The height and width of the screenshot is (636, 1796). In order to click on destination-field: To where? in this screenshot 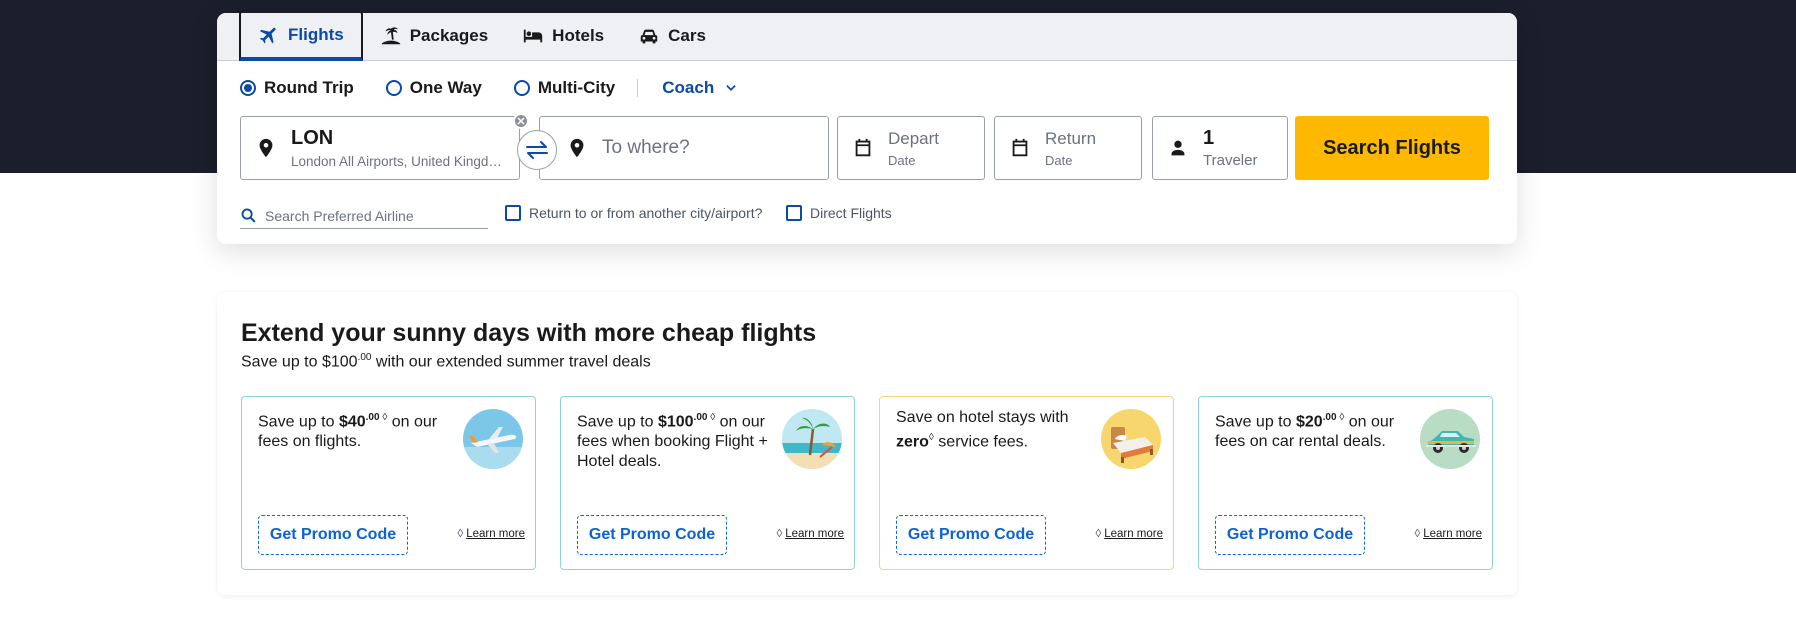, I will do `click(684, 148)`.